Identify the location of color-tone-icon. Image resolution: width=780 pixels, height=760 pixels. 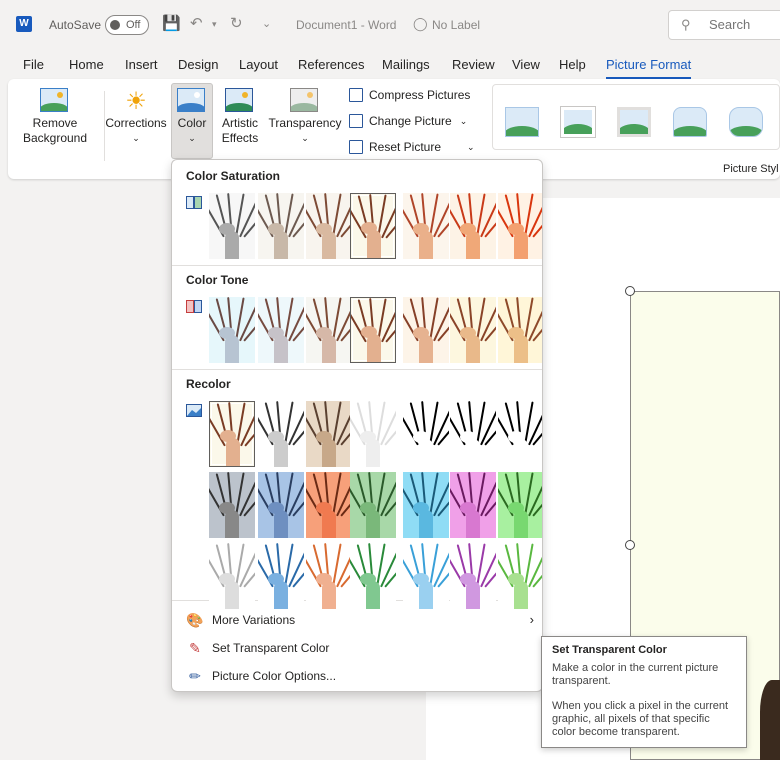
(194, 307).